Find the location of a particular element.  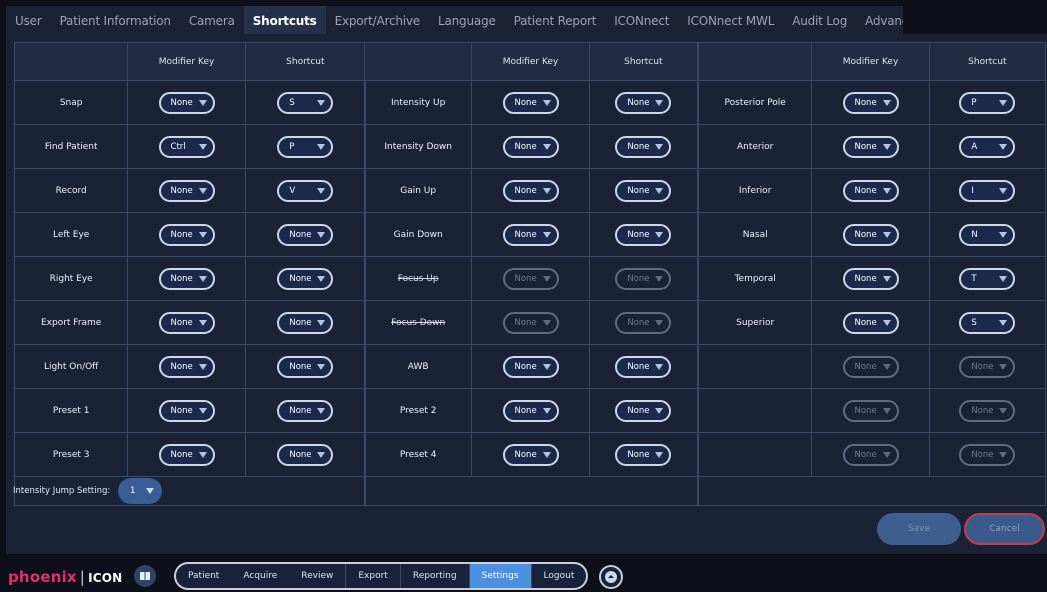

modifier-key-select: Ctrl is located at coordinates (186, 146).